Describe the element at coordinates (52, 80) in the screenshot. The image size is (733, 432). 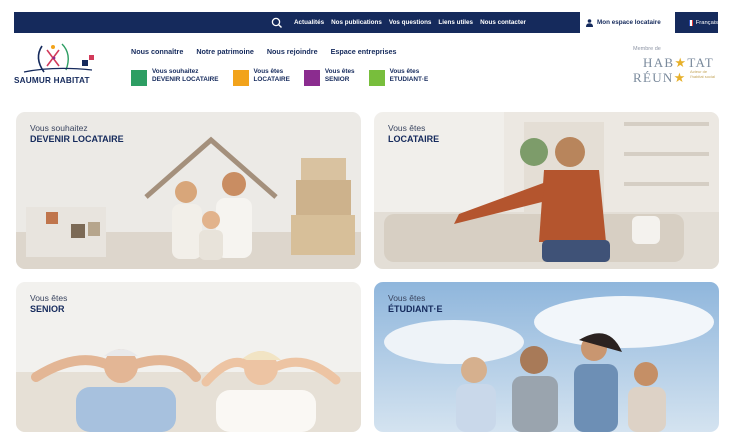
I see `logo-text: SAUMUR HABITAT` at that location.